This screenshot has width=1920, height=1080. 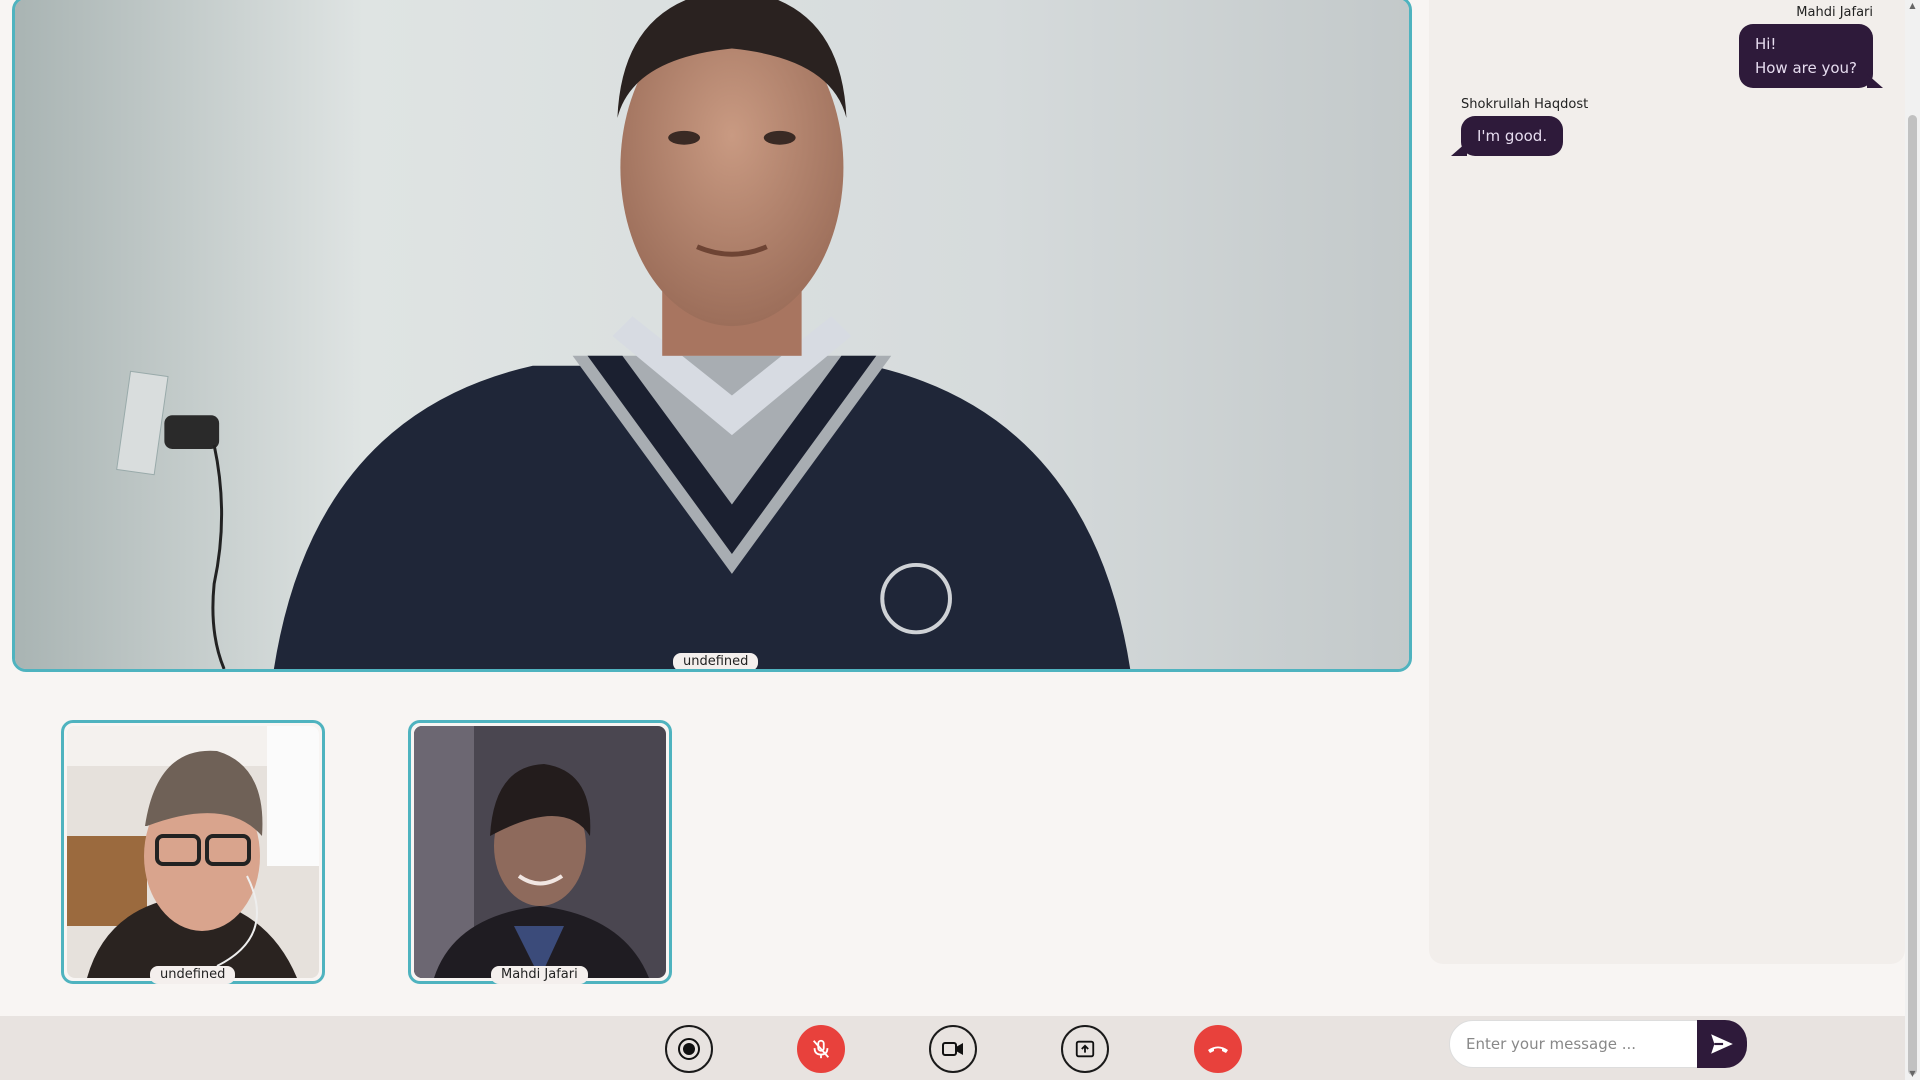 I want to click on screen-share-icon, so click(x=1085, y=1049).